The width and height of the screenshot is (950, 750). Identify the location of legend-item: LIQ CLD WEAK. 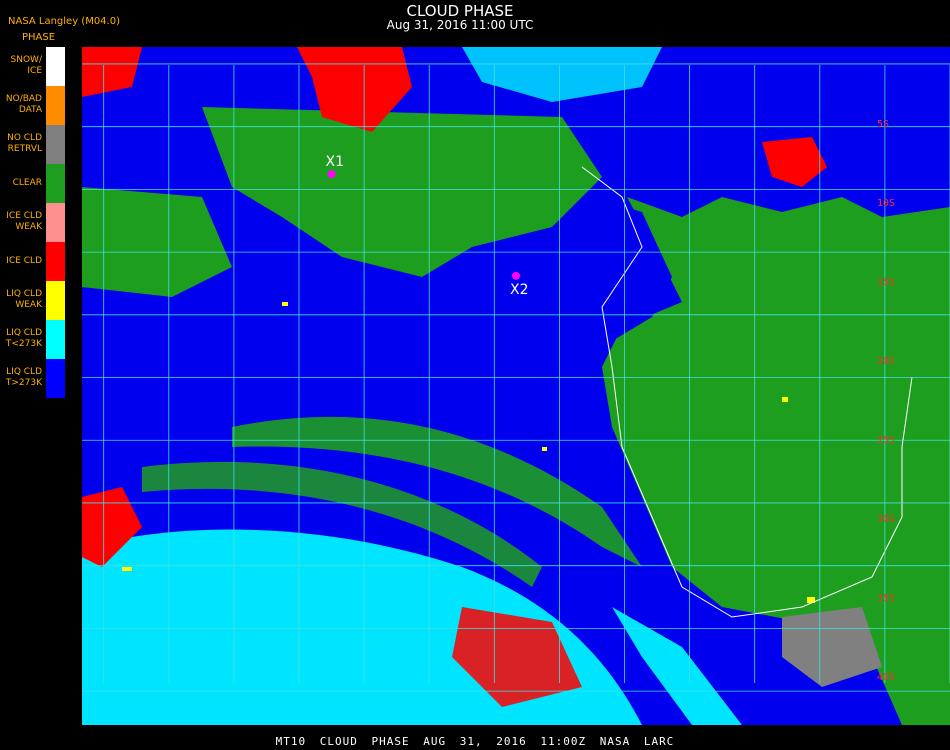
(33, 300).